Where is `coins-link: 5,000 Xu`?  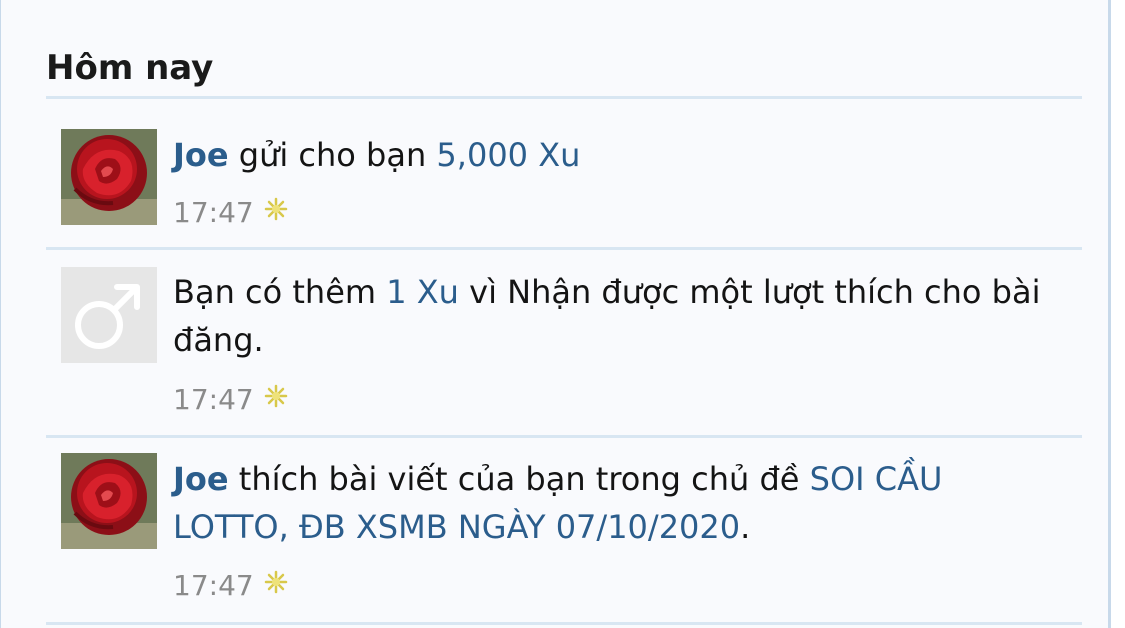
coins-link: 5,000 Xu is located at coordinates (508, 155).